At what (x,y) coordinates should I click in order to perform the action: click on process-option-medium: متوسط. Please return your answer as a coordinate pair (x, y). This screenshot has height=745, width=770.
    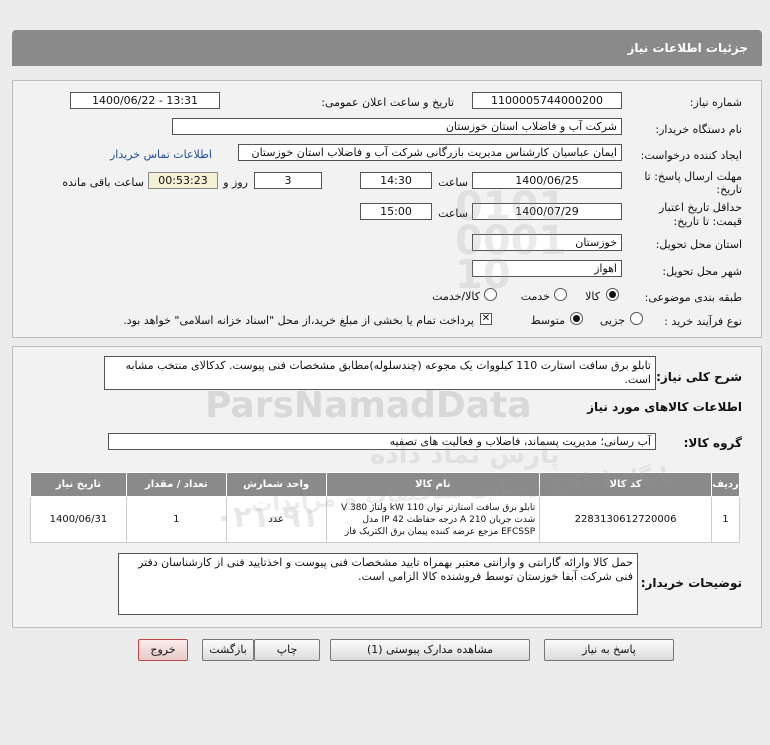
    Looking at the image, I should click on (547, 320).